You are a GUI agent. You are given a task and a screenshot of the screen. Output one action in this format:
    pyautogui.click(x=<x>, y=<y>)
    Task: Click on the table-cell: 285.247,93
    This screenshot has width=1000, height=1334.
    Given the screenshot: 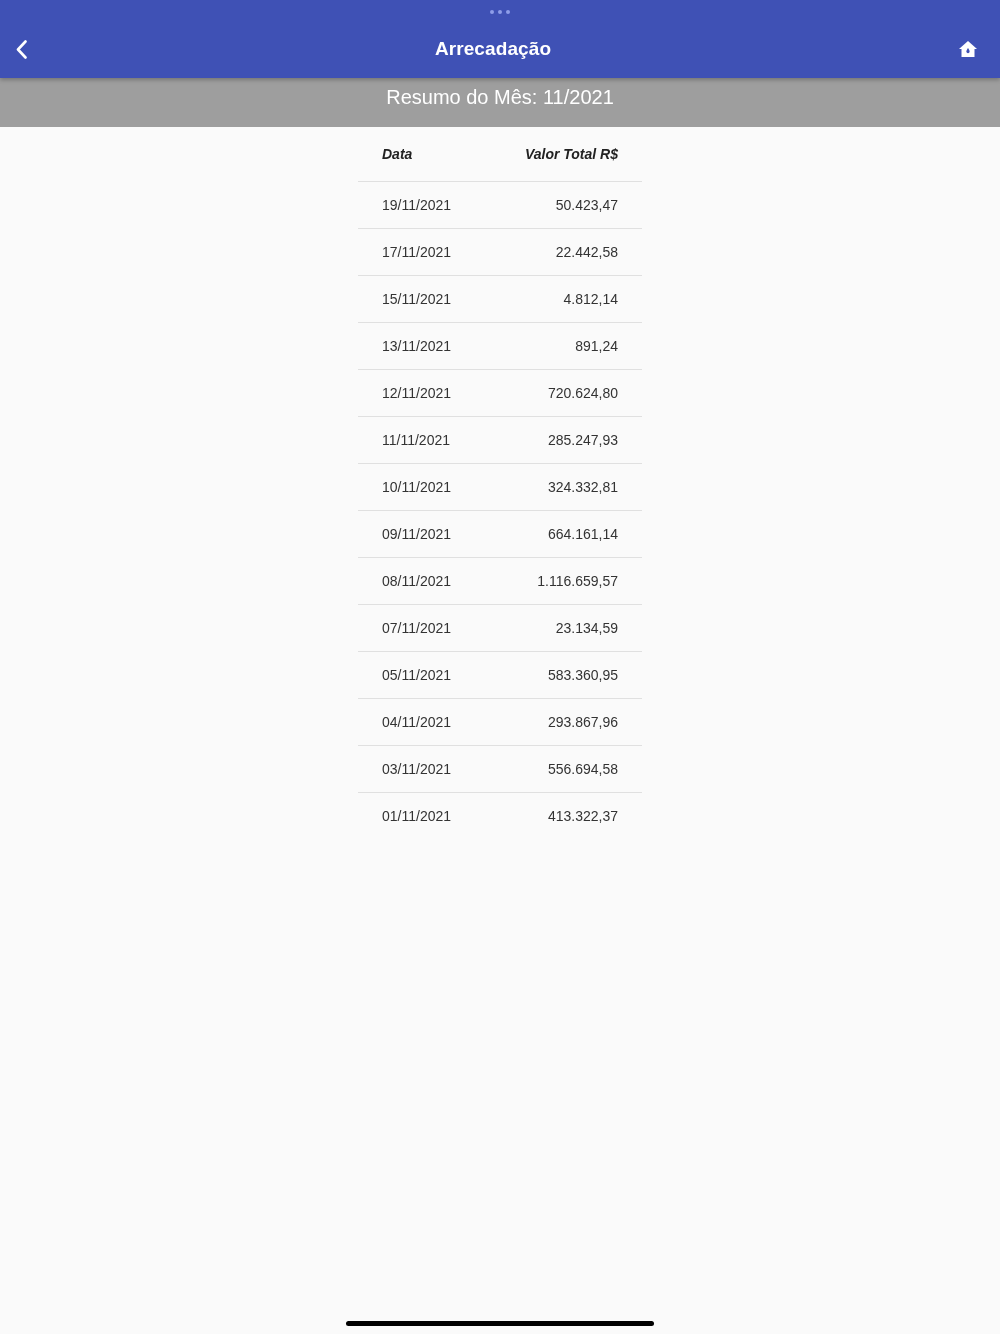 What is the action you would take?
    pyautogui.click(x=582, y=440)
    